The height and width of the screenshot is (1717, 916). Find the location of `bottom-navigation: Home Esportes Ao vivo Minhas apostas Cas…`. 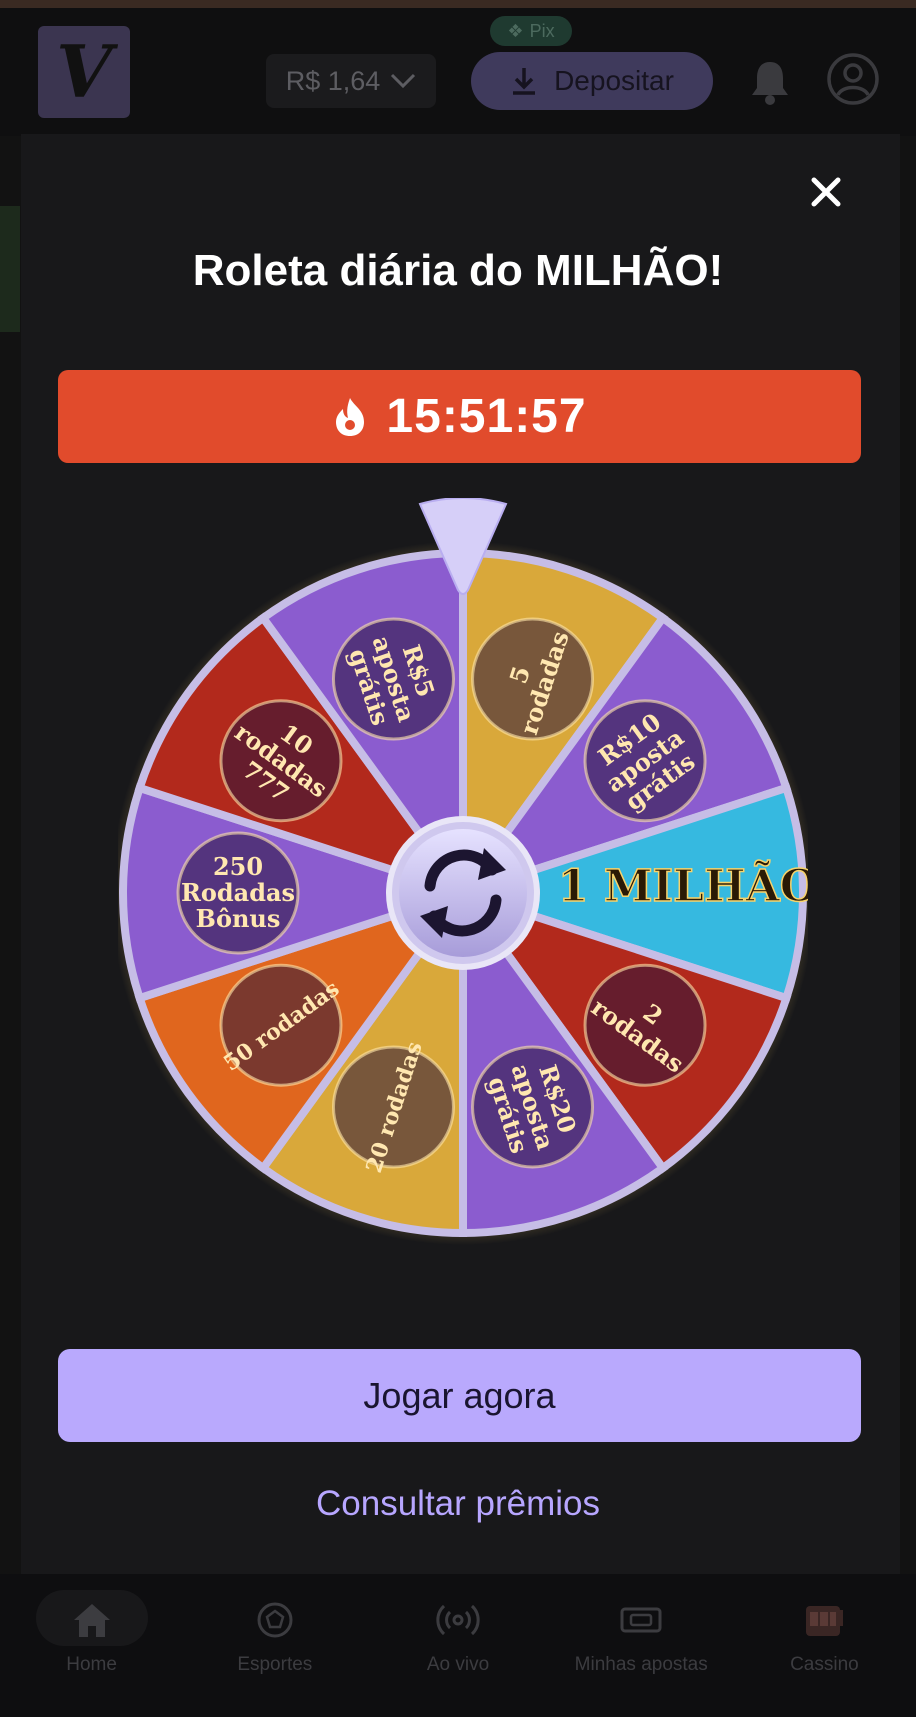

bottom-navigation: Home Esportes Ao vivo Minhas apostas Cas… is located at coordinates (458, 1645).